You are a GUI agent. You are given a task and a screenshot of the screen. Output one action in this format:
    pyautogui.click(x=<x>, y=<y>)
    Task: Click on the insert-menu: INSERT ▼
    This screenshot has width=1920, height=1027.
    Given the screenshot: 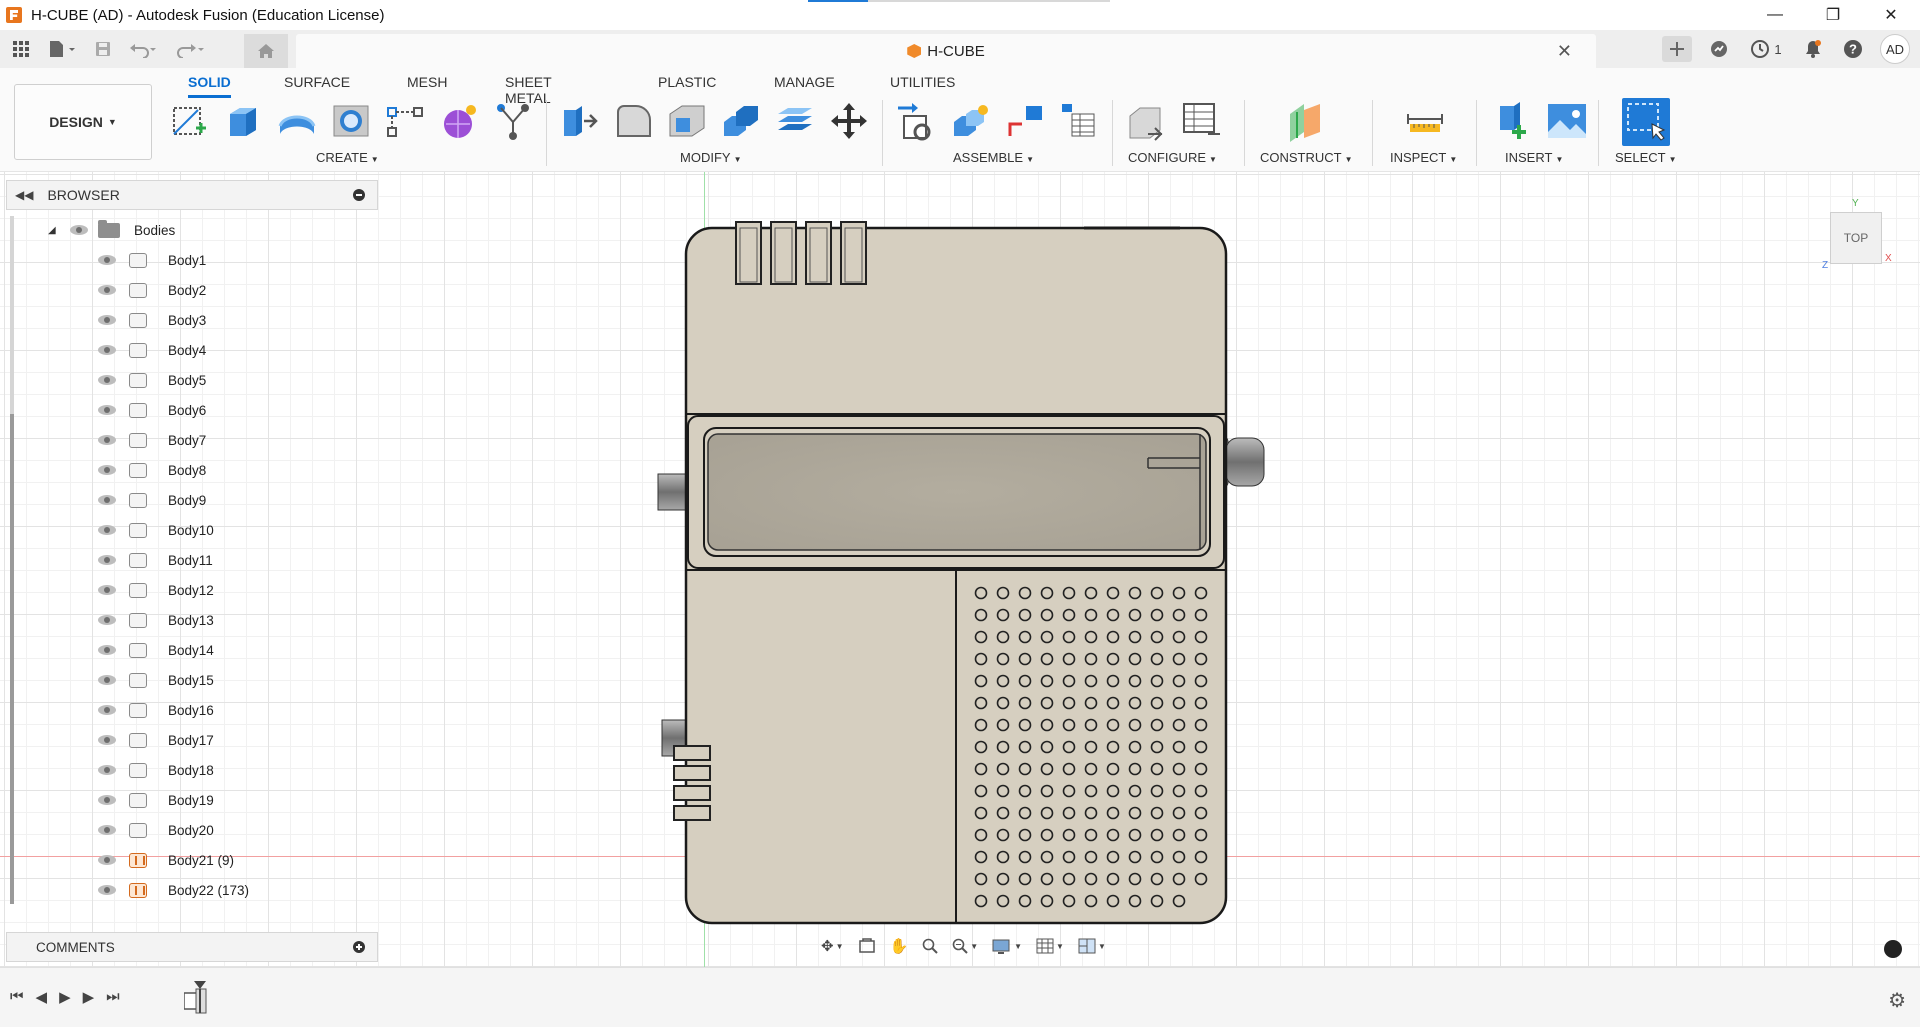 What is the action you would take?
    pyautogui.click(x=1534, y=157)
    